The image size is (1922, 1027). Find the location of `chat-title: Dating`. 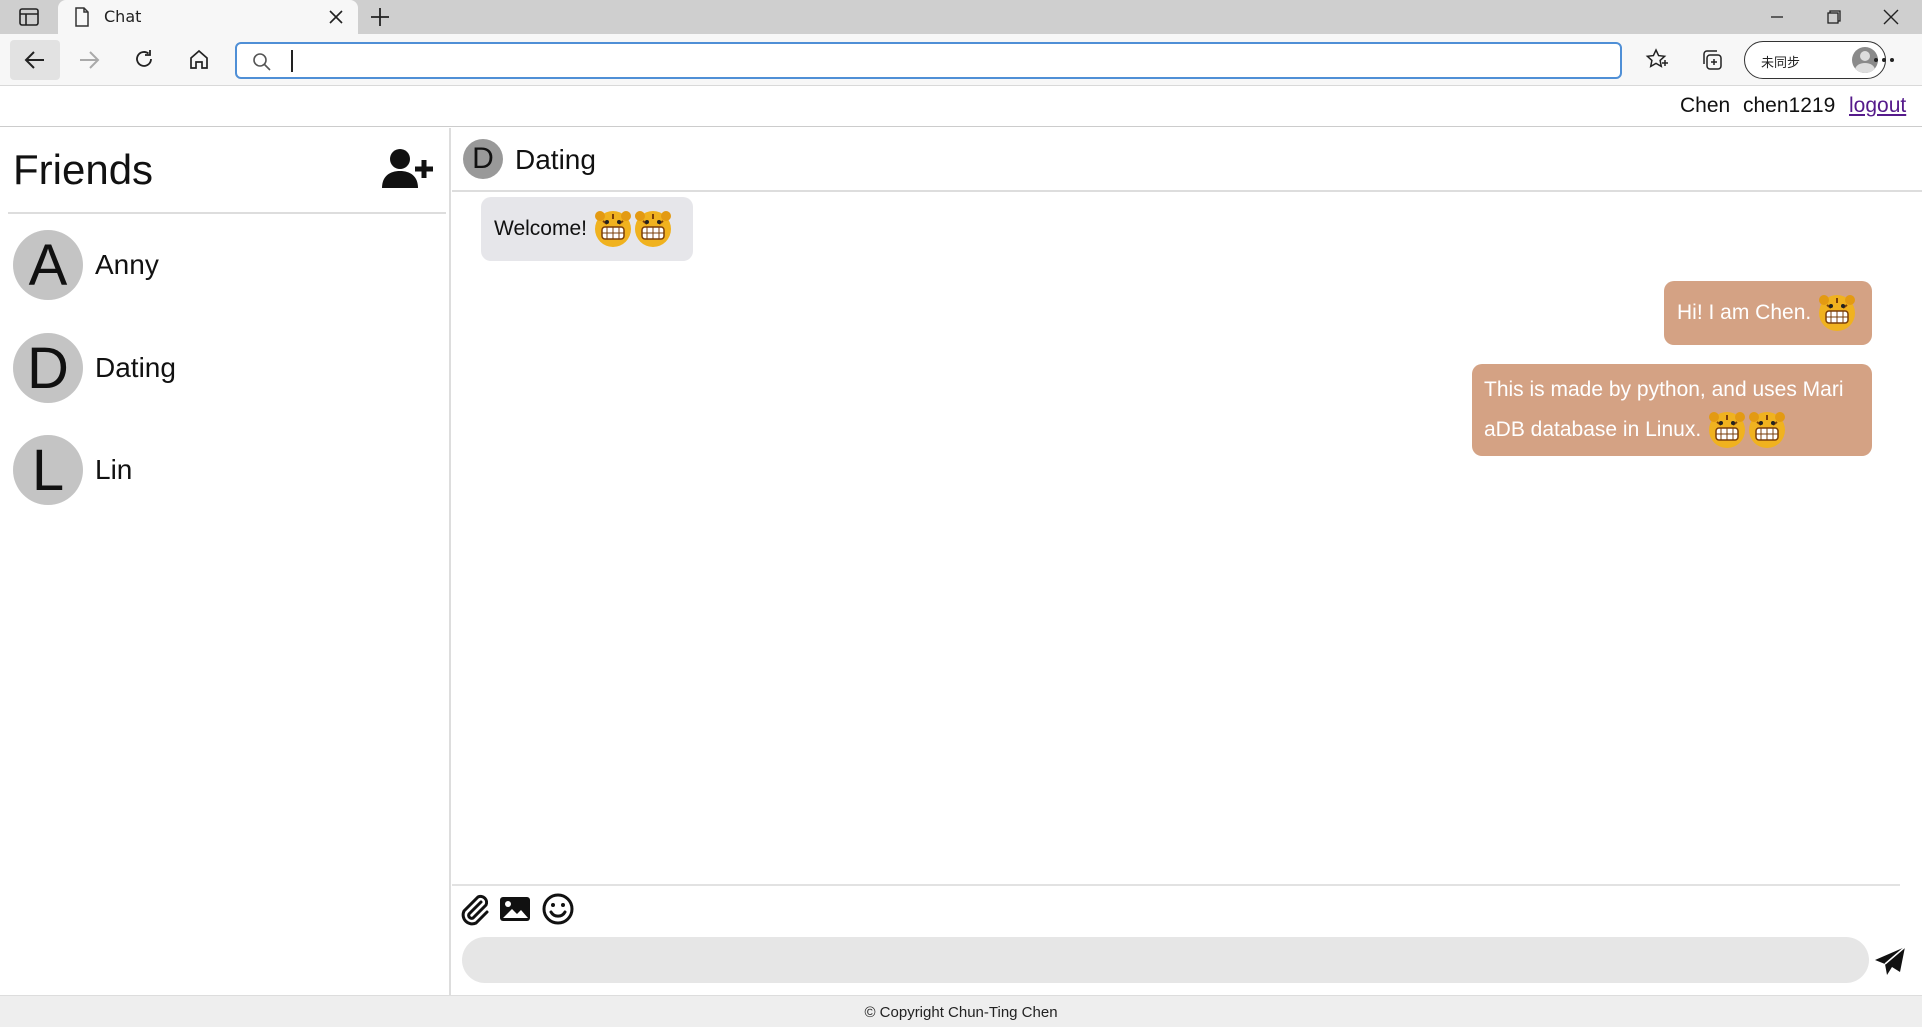

chat-title: Dating is located at coordinates (555, 159).